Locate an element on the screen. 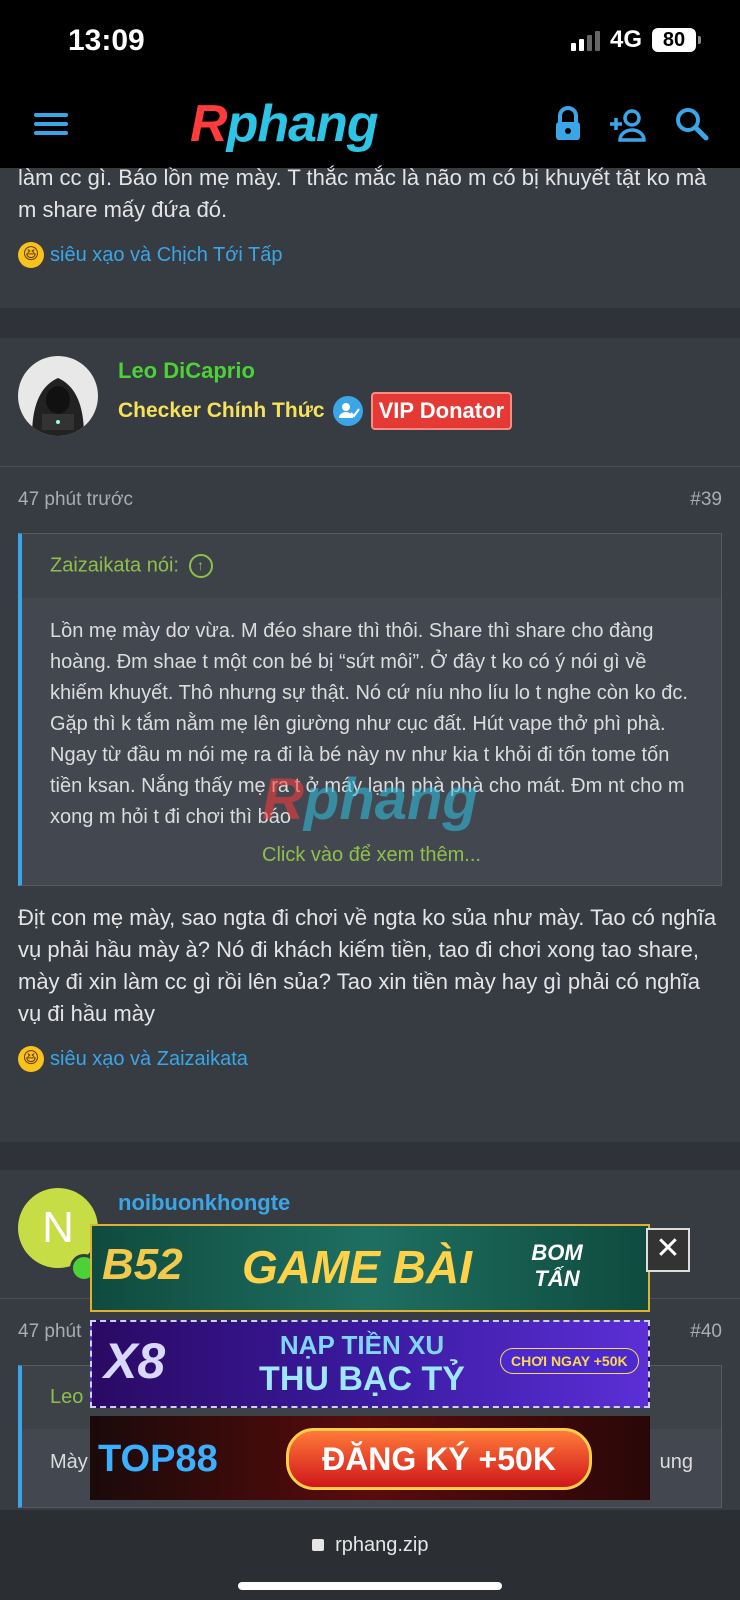 This screenshot has height=1600, width=740. site-logo: Rphang is located at coordinates (284, 124).